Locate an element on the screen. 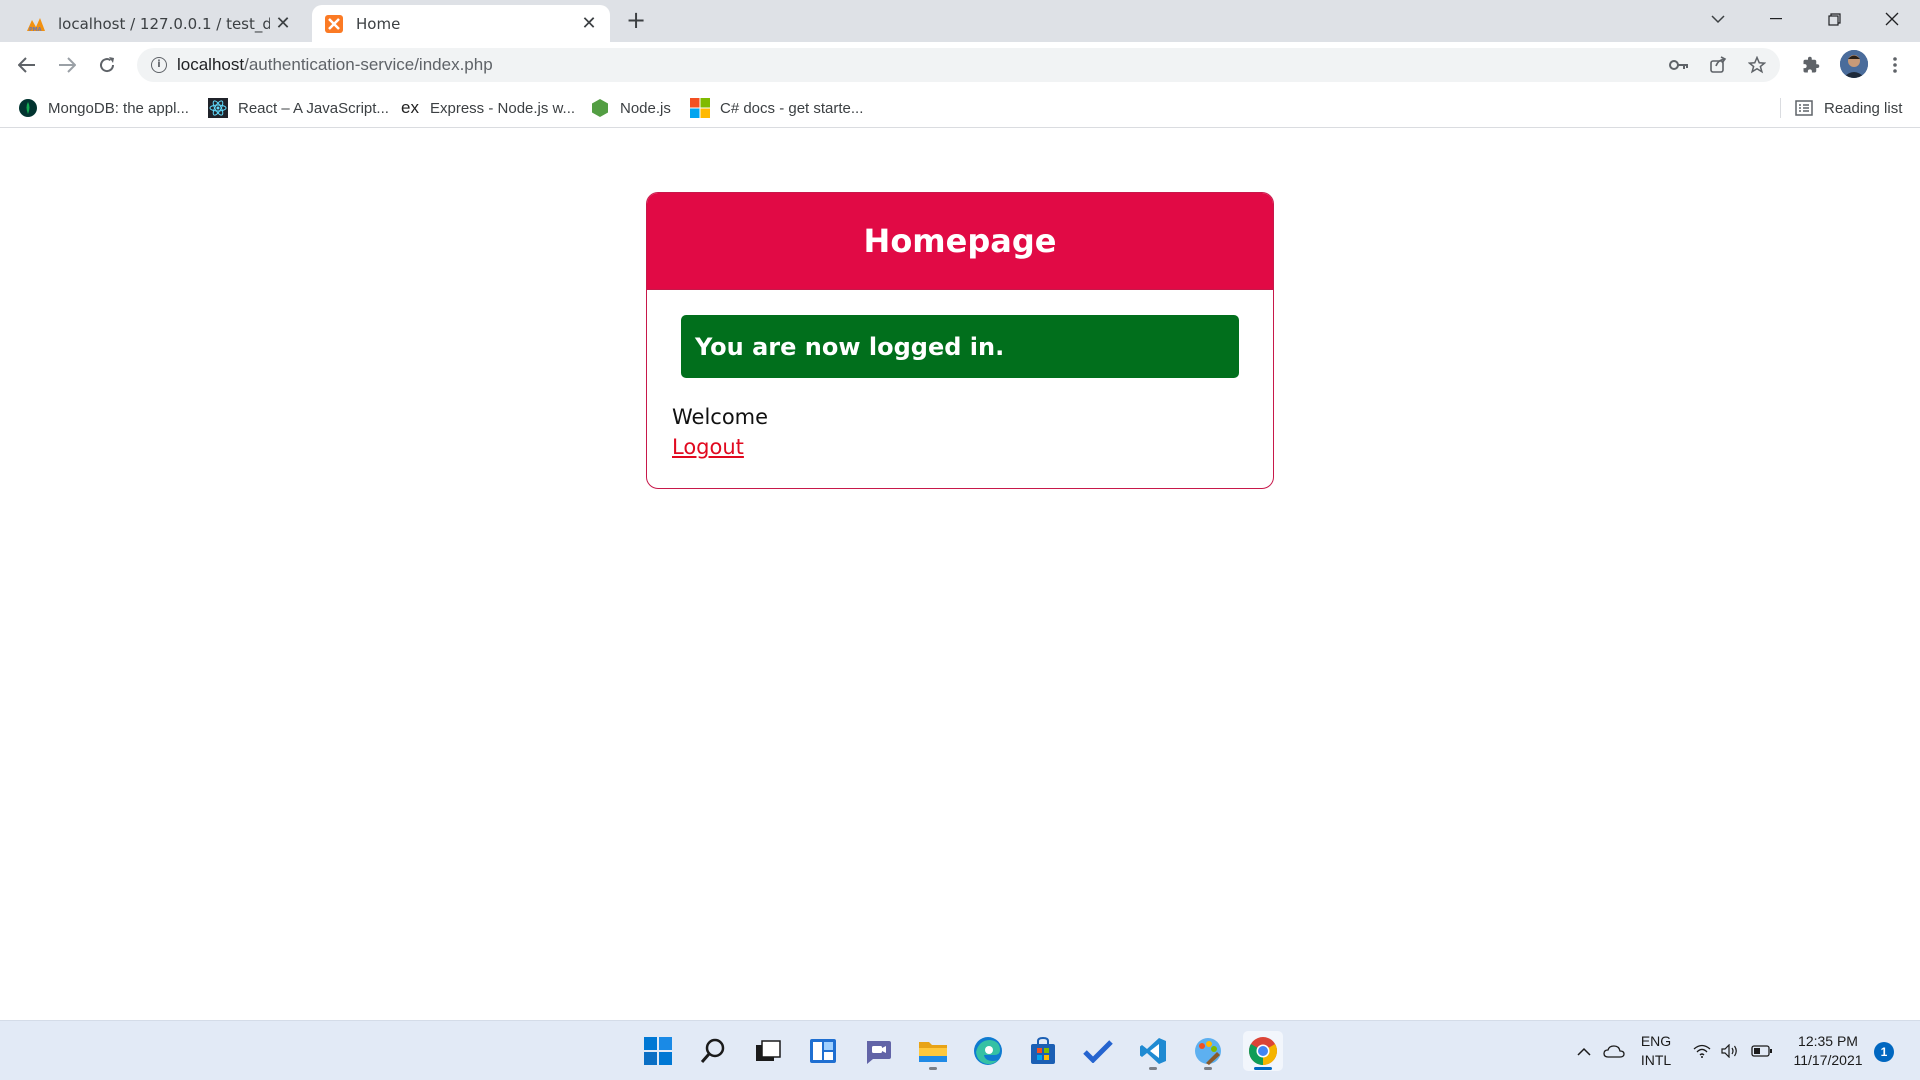 This screenshot has width=1920, height=1080. new-tab-button: + is located at coordinates (636, 20).